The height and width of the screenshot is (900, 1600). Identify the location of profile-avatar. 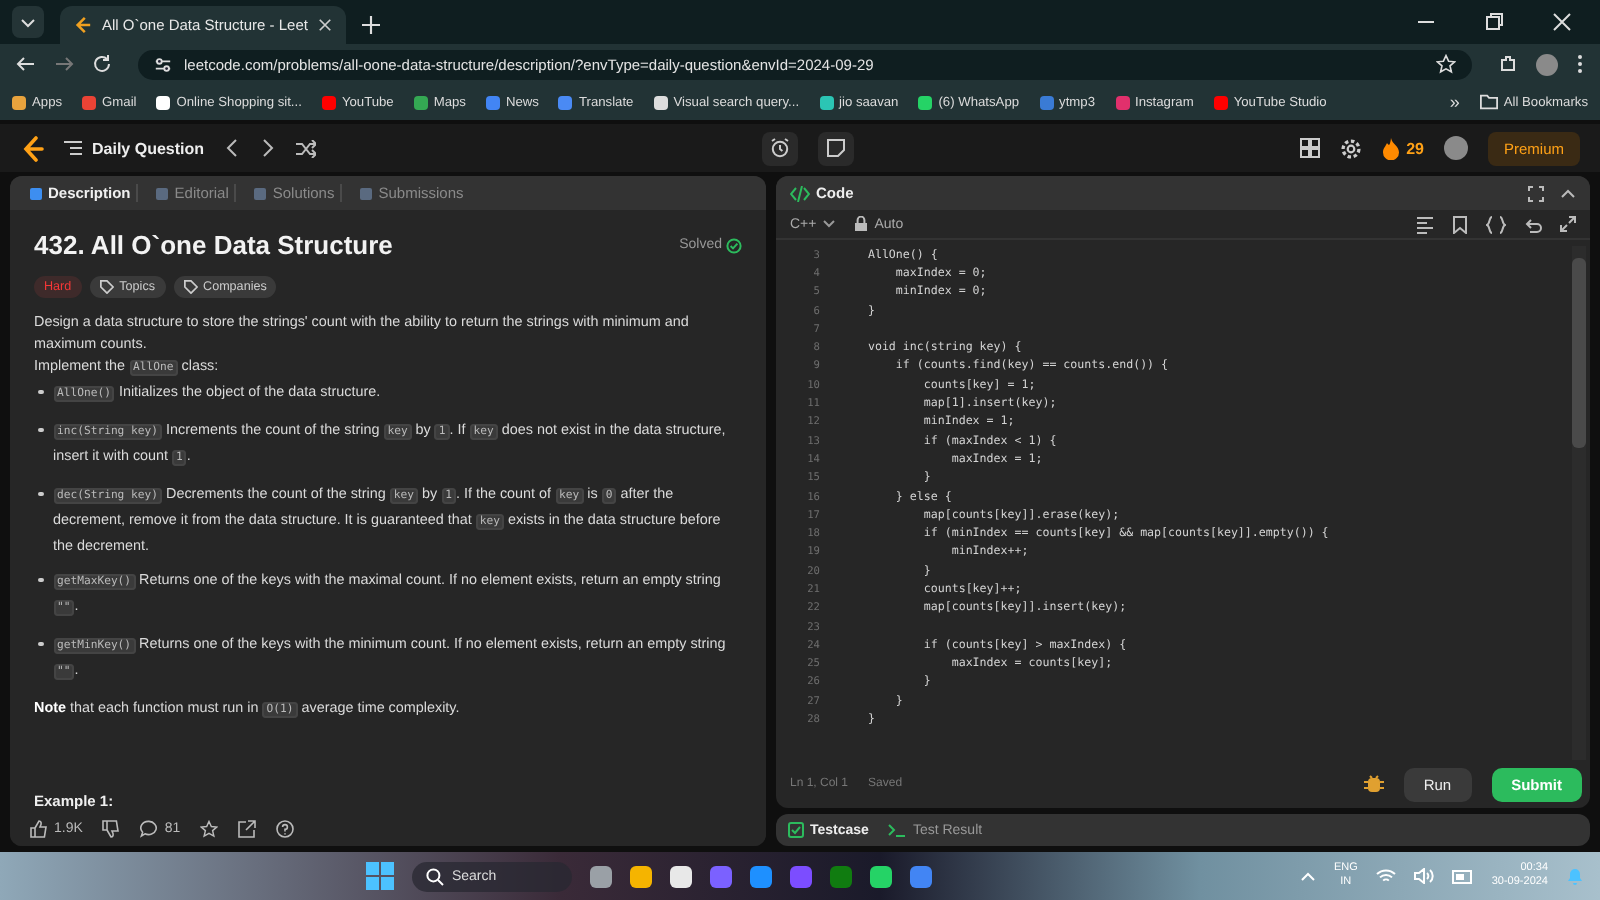
(1547, 64).